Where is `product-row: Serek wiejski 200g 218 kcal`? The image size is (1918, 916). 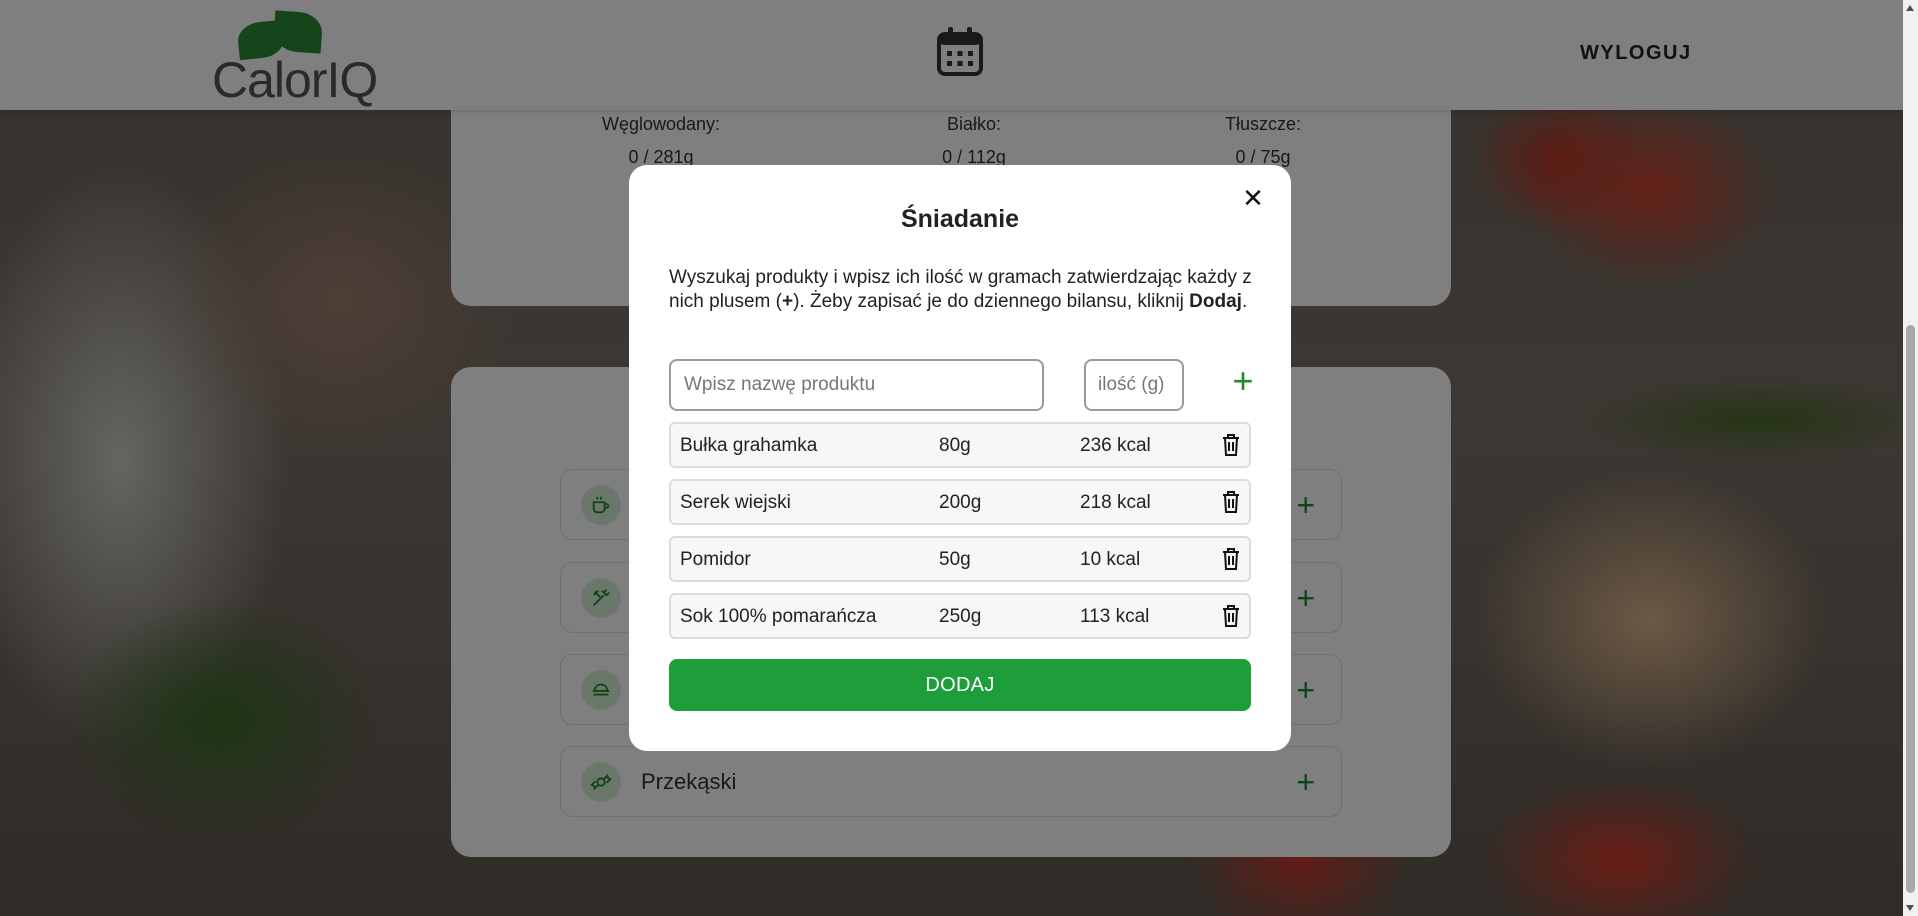
product-row: Serek wiejski 200g 218 kcal is located at coordinates (960, 502).